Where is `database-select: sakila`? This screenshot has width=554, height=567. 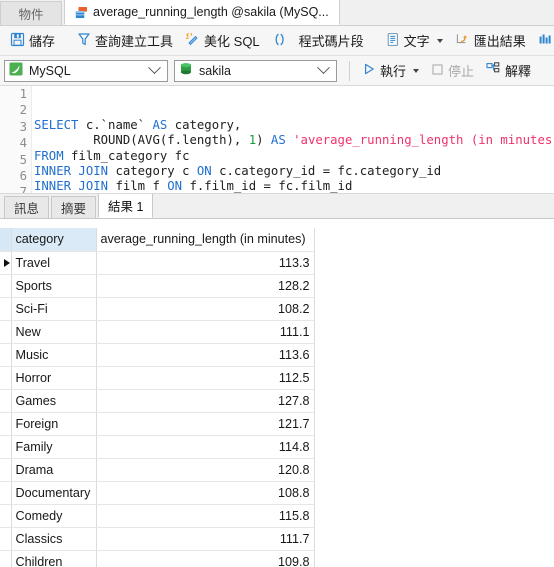 database-select: sakila is located at coordinates (255, 70).